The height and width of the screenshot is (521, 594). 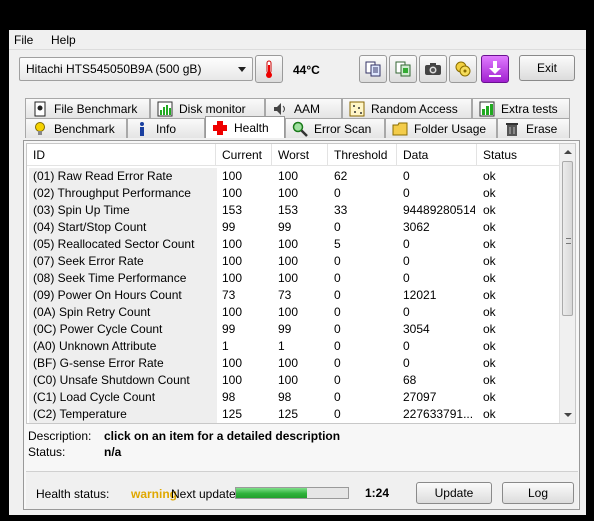 I want to click on drive-select-value: Hitachi HTS545050B9A (500 gB), so click(x=114, y=69).